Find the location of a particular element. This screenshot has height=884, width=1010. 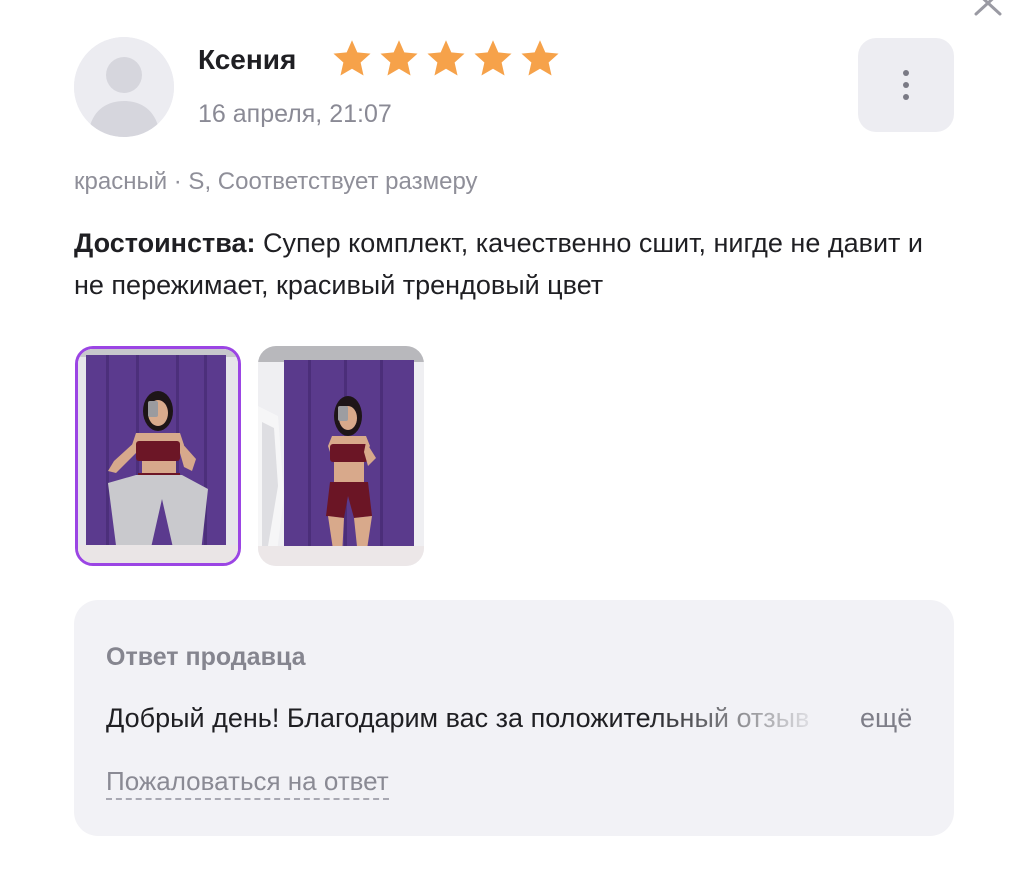

rating-stars is located at coordinates (446, 59).